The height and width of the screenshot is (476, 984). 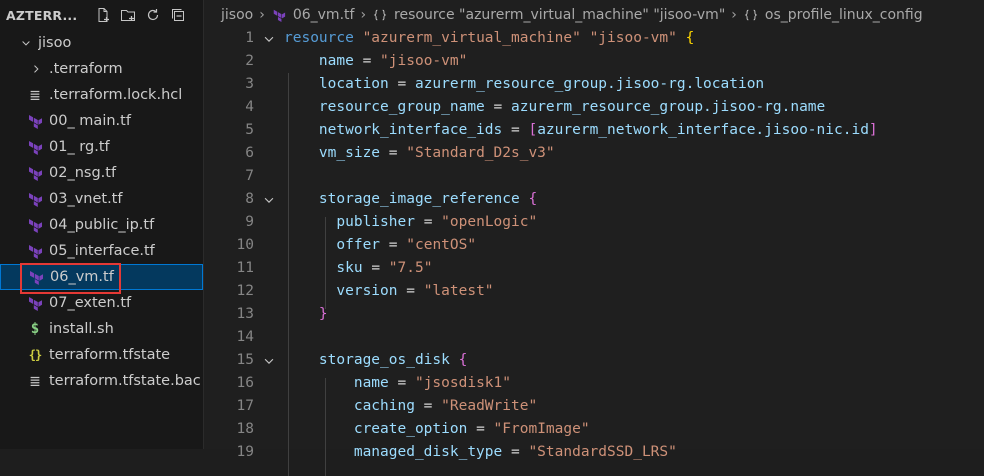 What do you see at coordinates (594, 383) in the screenshot?
I see `code-line: 16 name = "jsosdisk1"` at bounding box center [594, 383].